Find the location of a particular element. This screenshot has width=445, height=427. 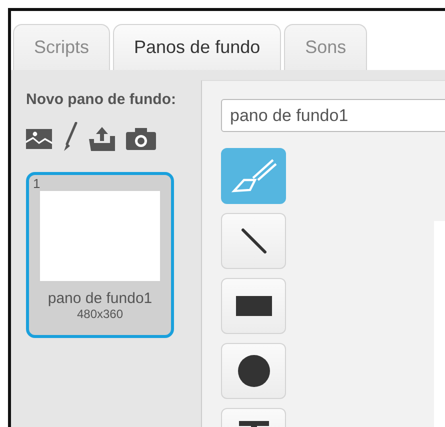

backdrop-thumbnail: 1 pano de fundo1 480x360 is located at coordinates (100, 255).